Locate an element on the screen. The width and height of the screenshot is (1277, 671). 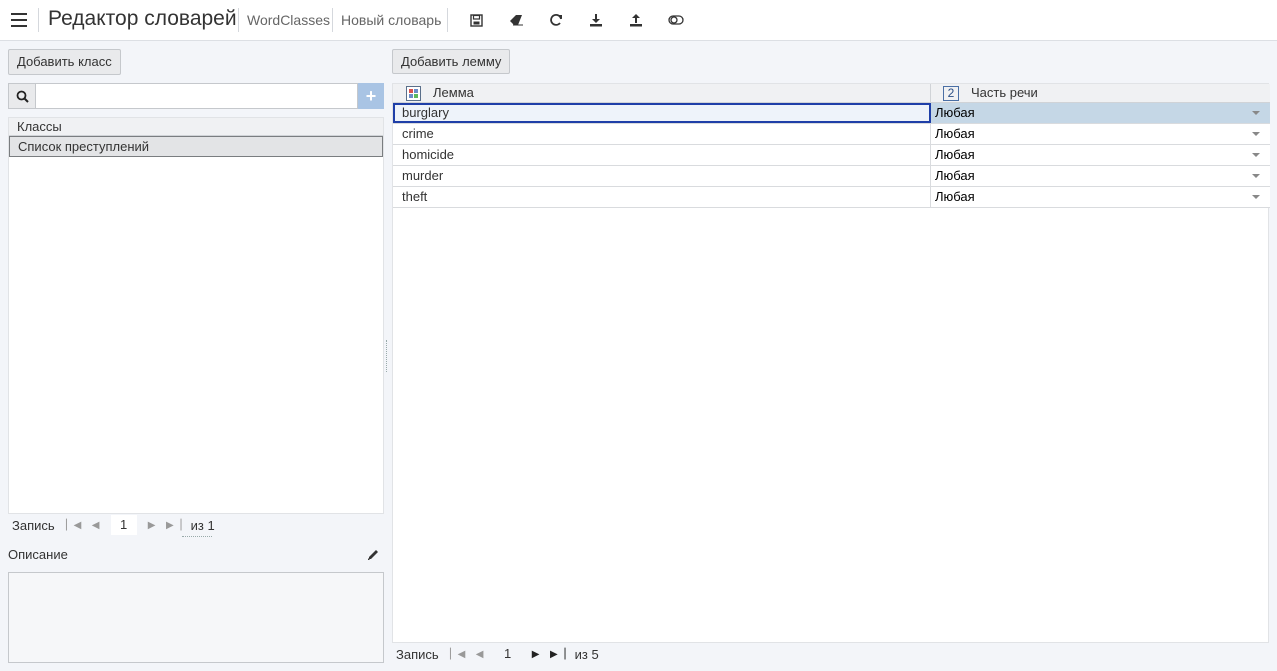
add-icon: + is located at coordinates (371, 96).